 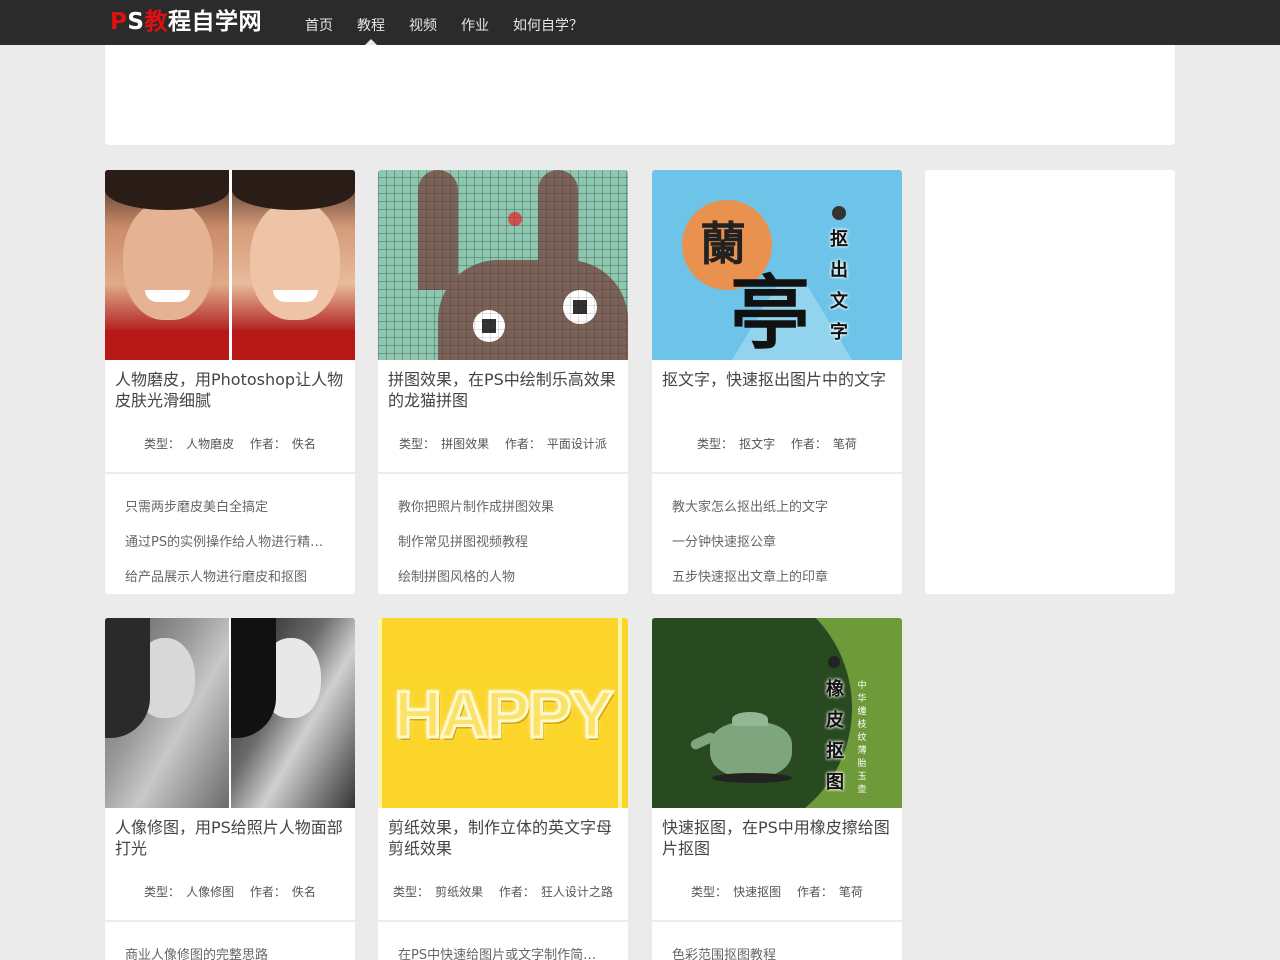 I want to click on card-title: 剪纸效果，制作立体的英文字母剪纸效果, so click(x=504, y=838).